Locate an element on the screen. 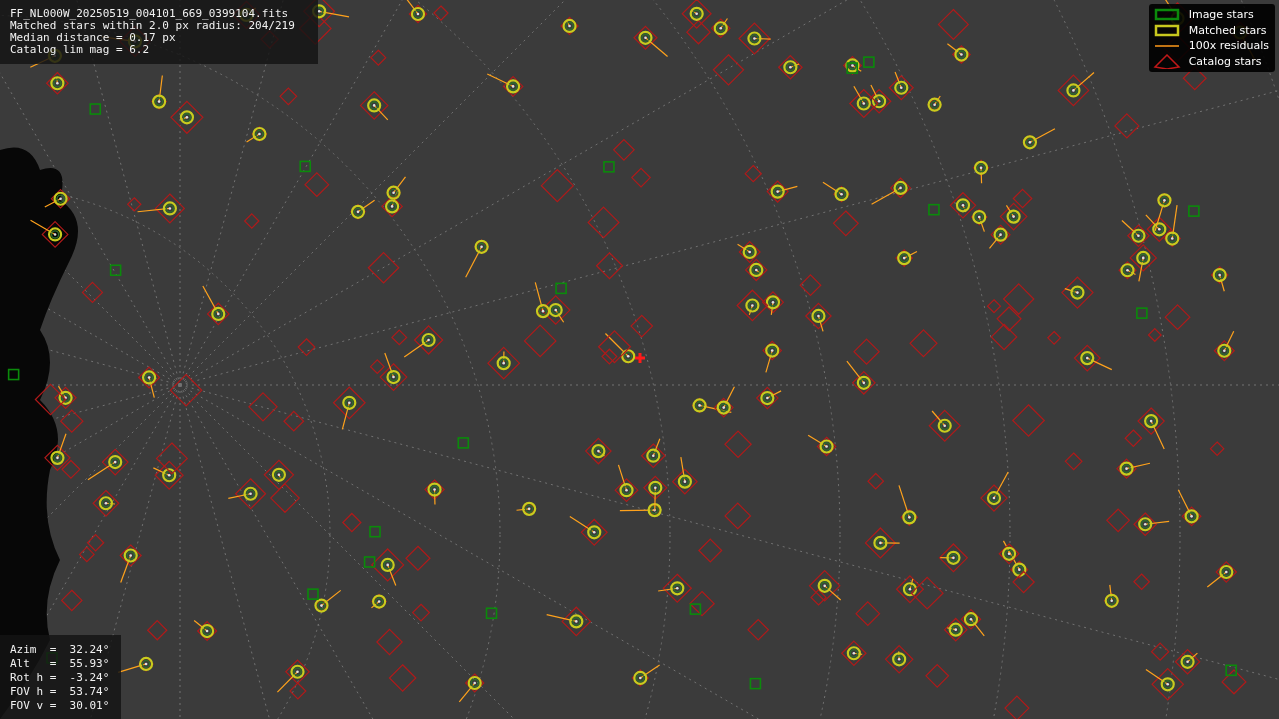 The width and height of the screenshot is (1279, 719). rectangle-outline-icon is located at coordinates (1166, 30).